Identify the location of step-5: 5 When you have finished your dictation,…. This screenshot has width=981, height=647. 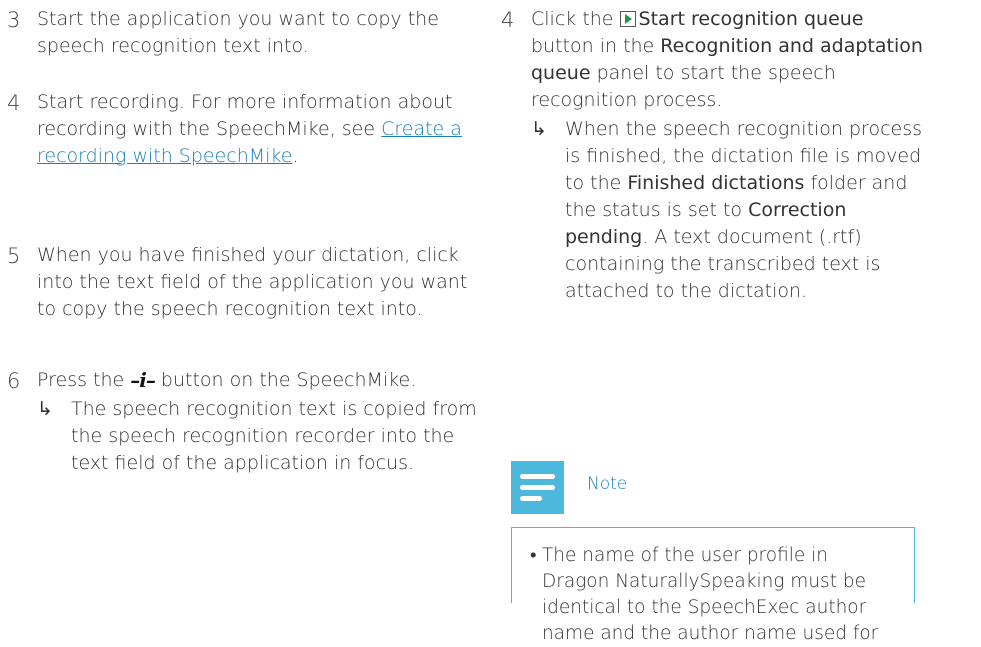
(242, 282).